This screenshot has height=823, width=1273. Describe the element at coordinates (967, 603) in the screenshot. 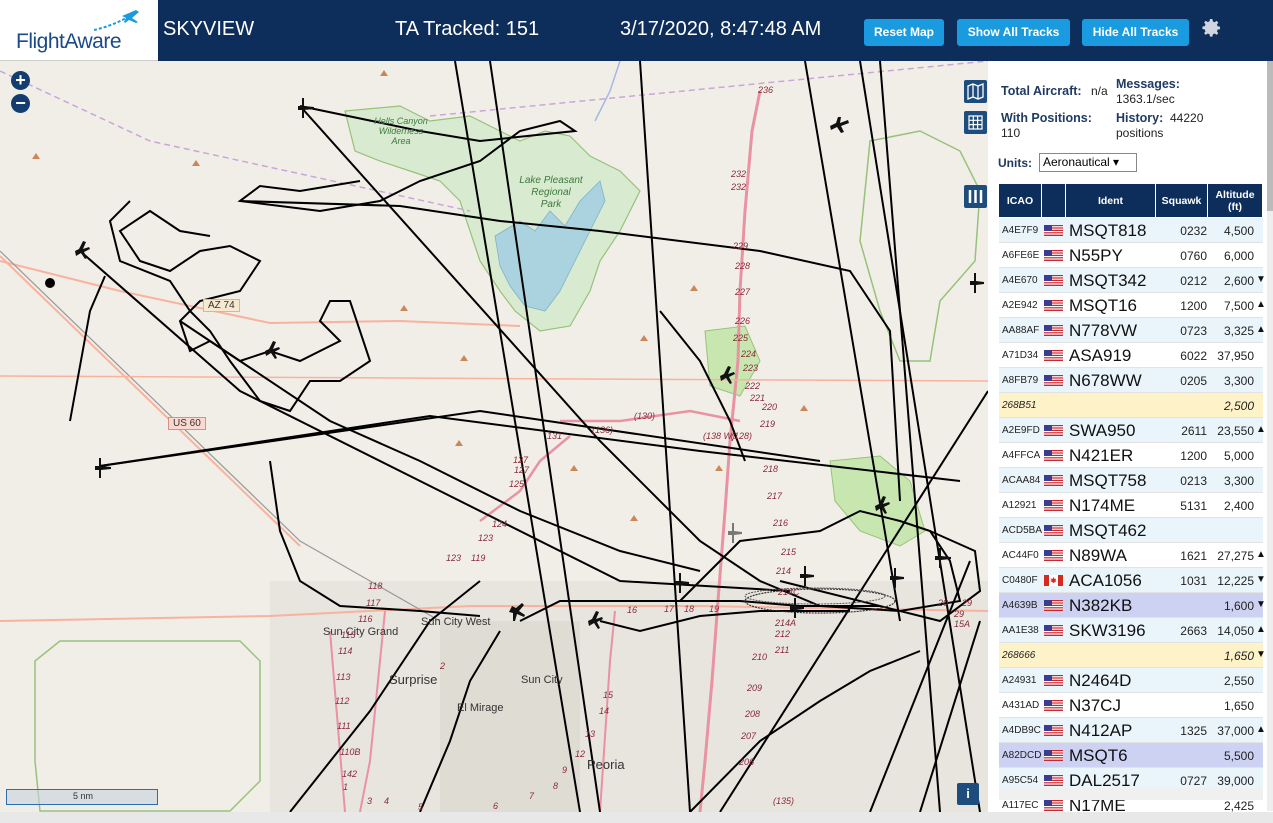

I see `road-number: 29` at that location.